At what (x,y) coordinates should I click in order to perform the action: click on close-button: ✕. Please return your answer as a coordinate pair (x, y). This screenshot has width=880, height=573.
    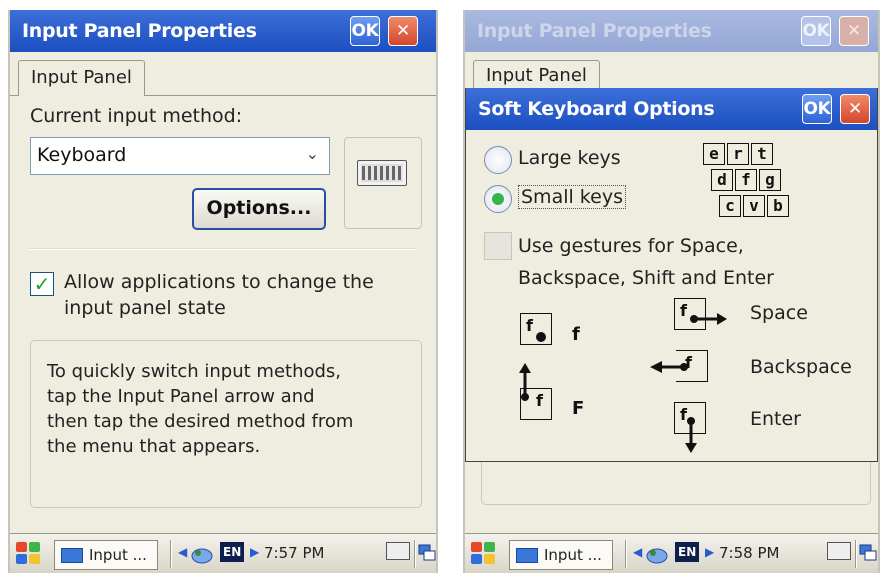
    Looking at the image, I should click on (403, 31).